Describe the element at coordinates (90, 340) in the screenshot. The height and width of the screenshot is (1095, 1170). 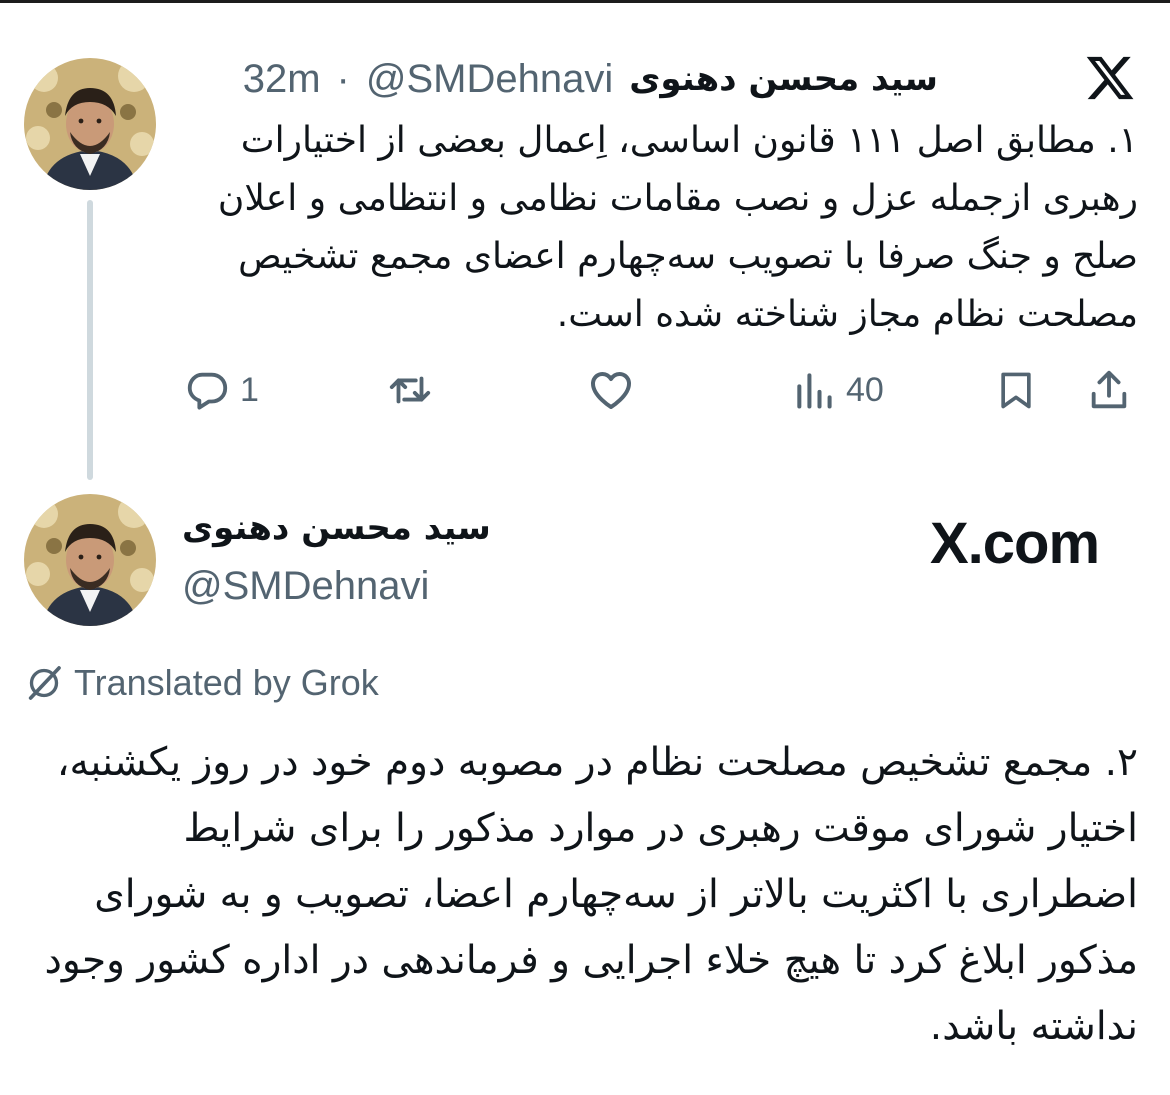
I see `thread-connector-line` at that location.